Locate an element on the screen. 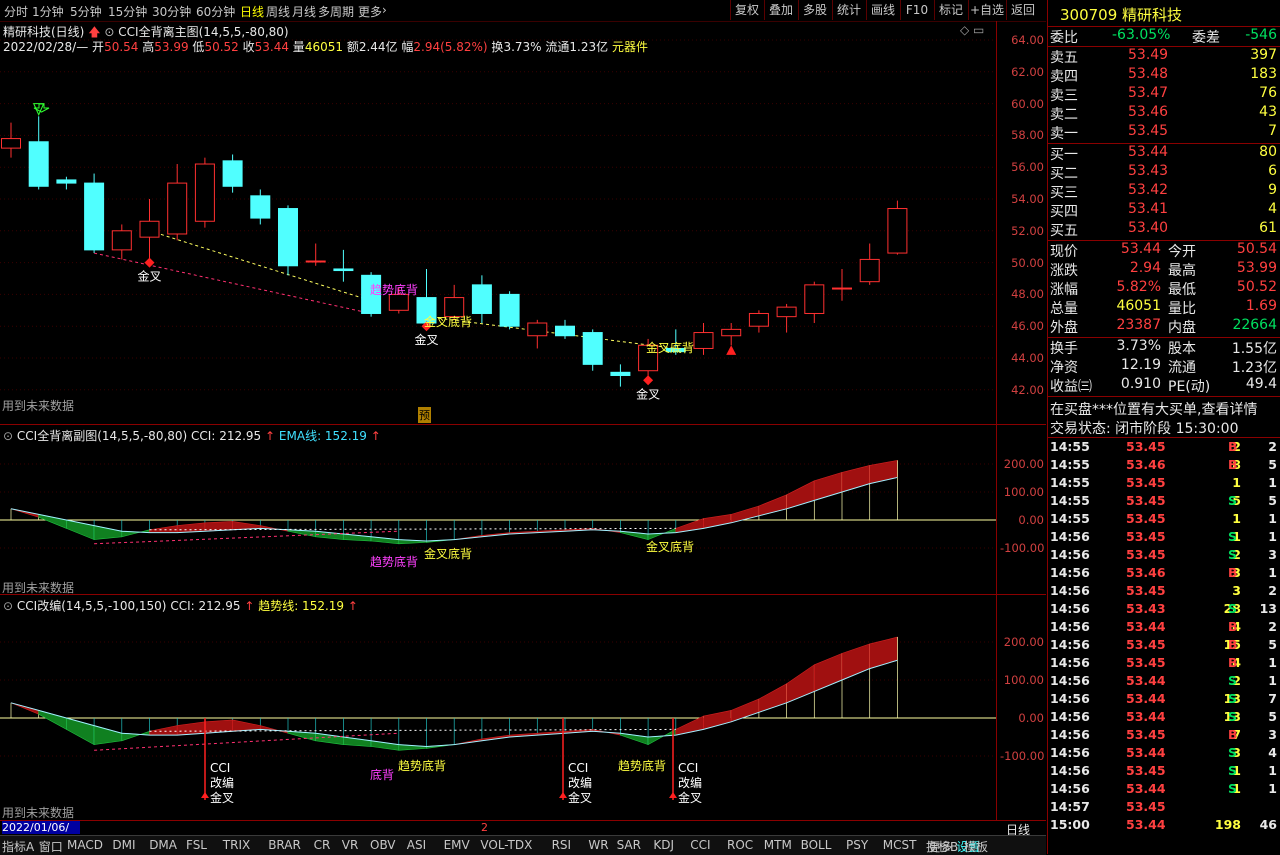  stat-row: 外盘 23387 内盘 22664 is located at coordinates (1164, 326).